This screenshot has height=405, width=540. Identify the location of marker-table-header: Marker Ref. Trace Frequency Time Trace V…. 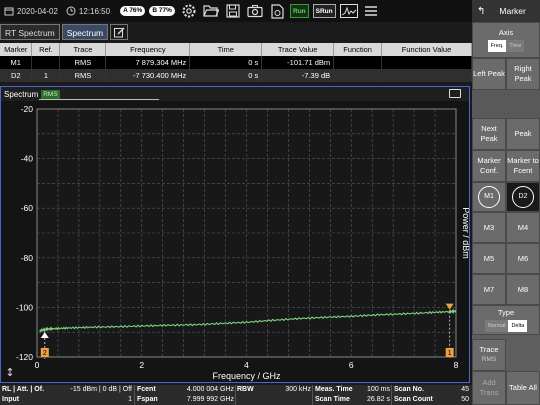
(236, 49).